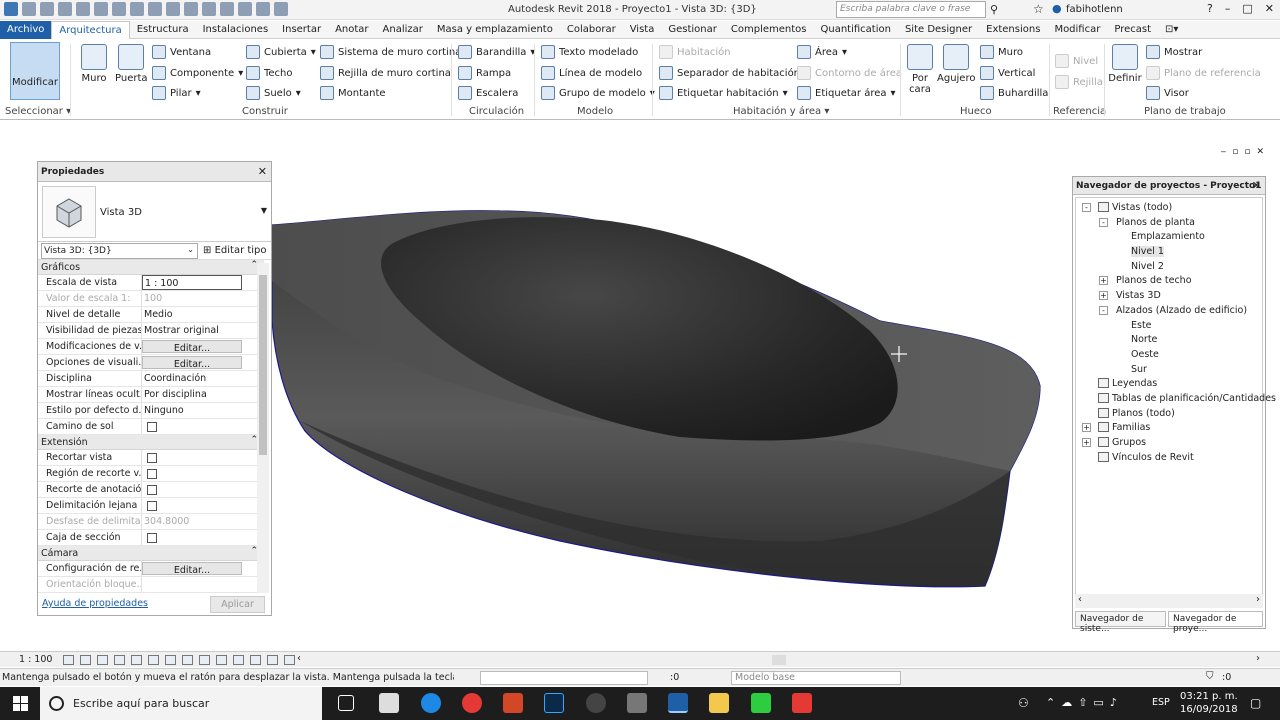 The height and width of the screenshot is (720, 1280). Describe the element at coordinates (192, 282) in the screenshot. I see `property-value: 1 : 100` at that location.